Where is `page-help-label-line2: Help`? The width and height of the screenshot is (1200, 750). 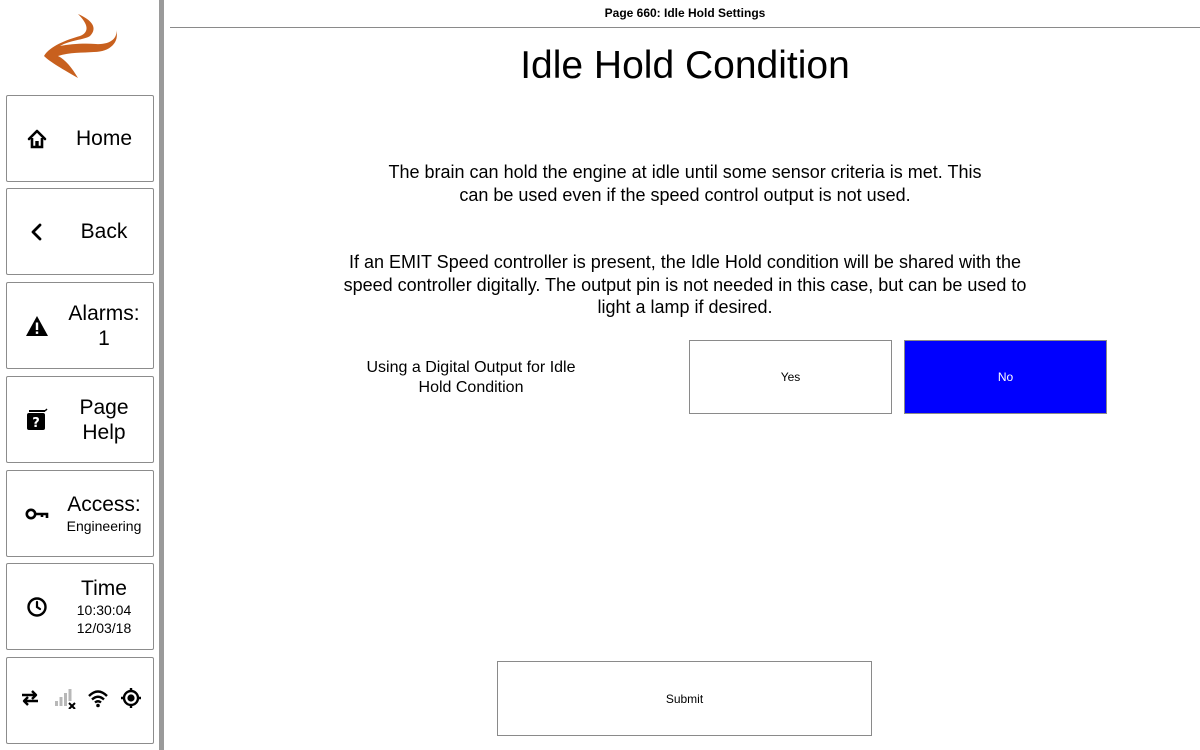 page-help-label-line2: Help is located at coordinates (104, 432).